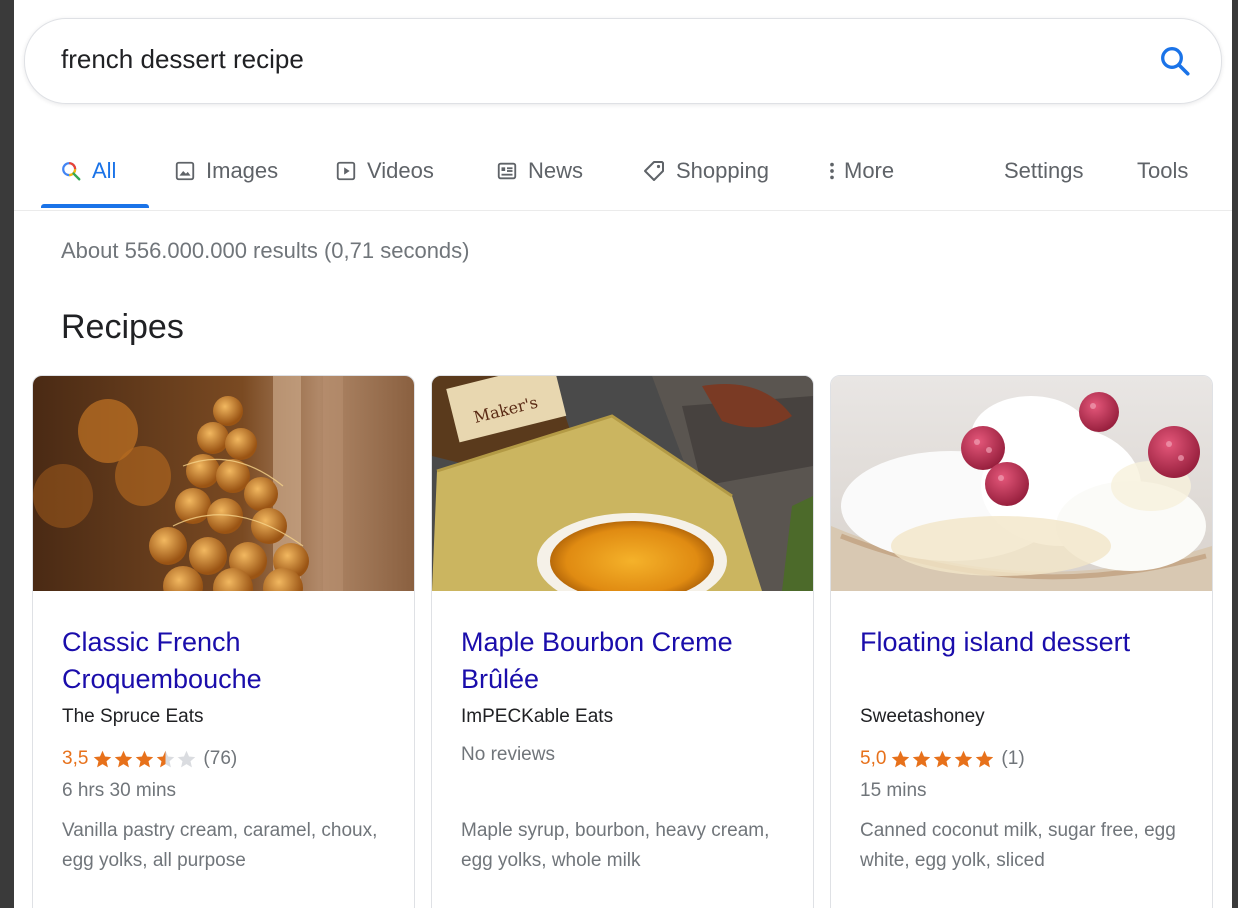 The image size is (1238, 908). Describe the element at coordinates (220, 758) in the screenshot. I see `review-count: (76)` at that location.